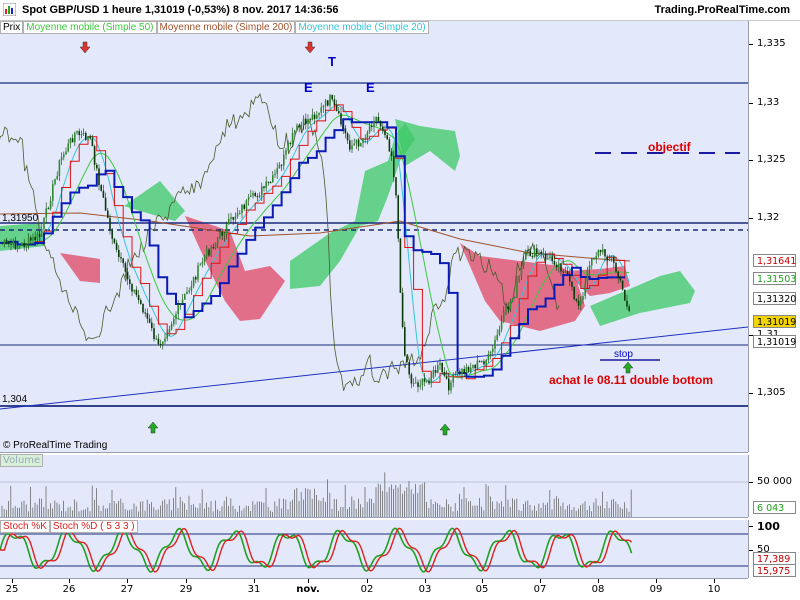 The width and height of the screenshot is (800, 600). Describe the element at coordinates (25, 526) in the screenshot. I see `legend-stoch-k: Stoch %K` at that location.